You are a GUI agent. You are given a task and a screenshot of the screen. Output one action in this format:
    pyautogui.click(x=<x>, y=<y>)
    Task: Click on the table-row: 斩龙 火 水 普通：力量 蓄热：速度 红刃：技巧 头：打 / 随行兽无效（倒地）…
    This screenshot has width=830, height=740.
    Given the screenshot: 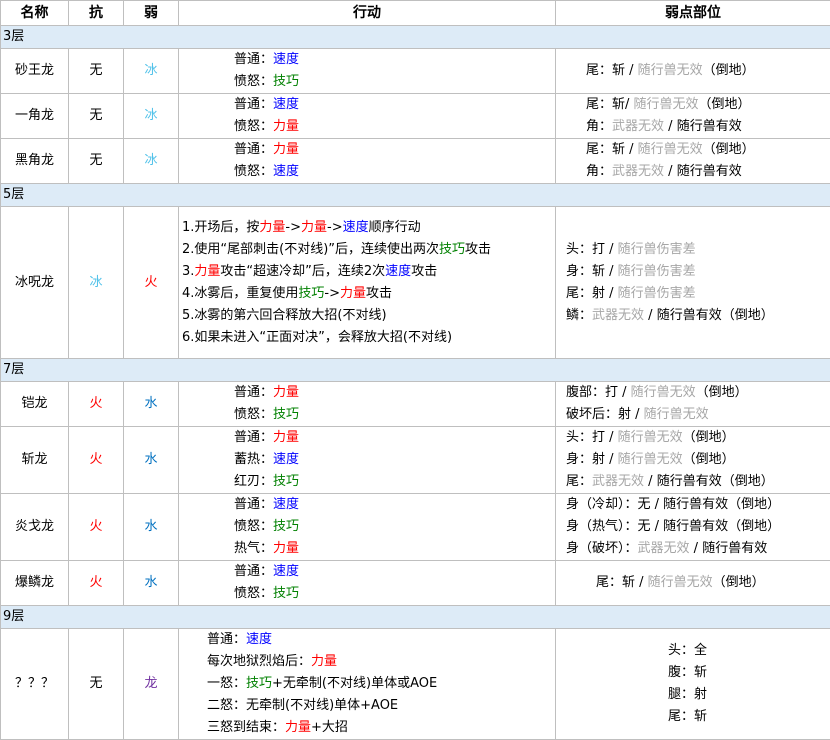 What is the action you would take?
    pyautogui.click(x=415, y=460)
    